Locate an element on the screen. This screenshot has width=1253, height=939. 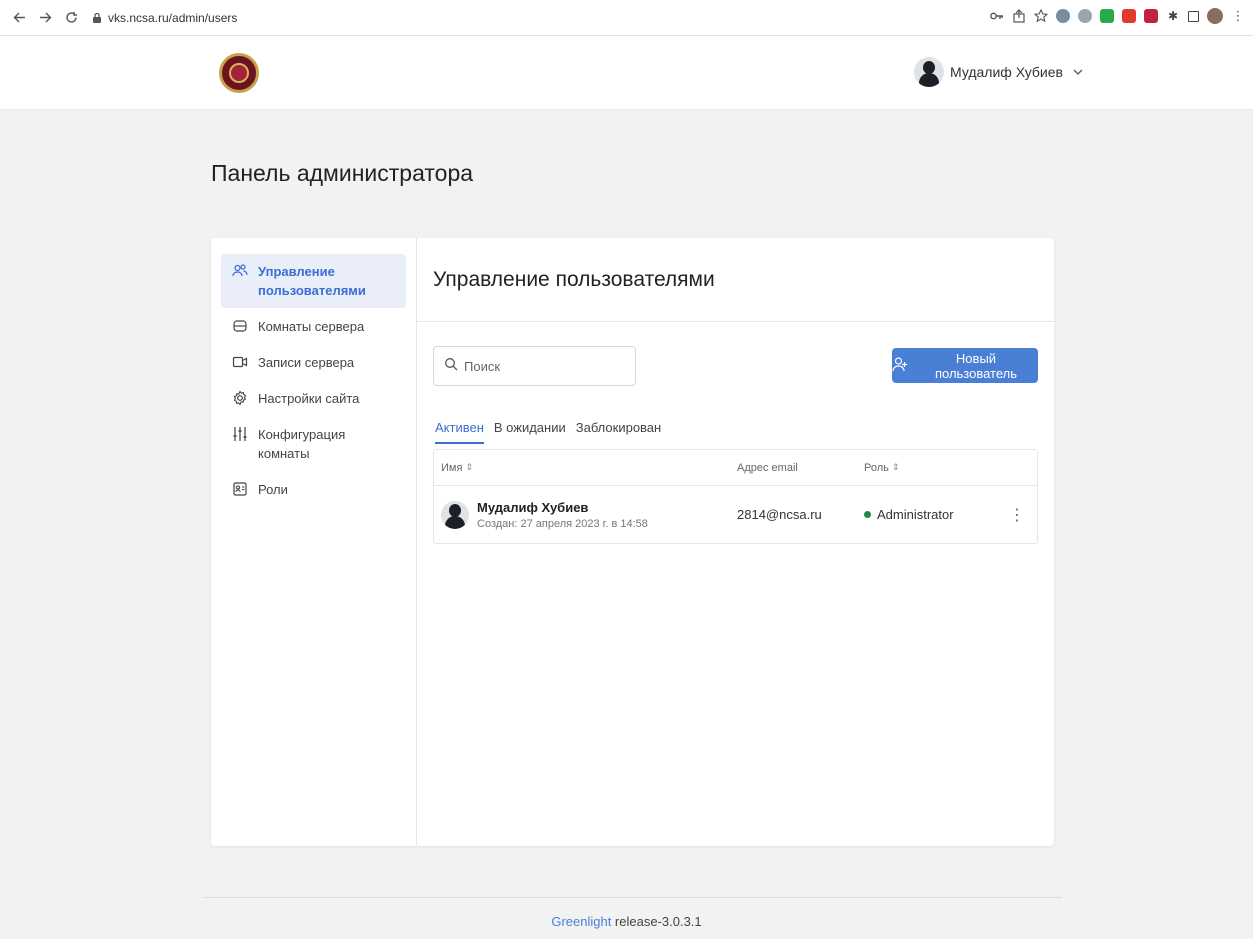
sidebar-item-site-settings: Настройки сайта is located at coordinates (313, 398).